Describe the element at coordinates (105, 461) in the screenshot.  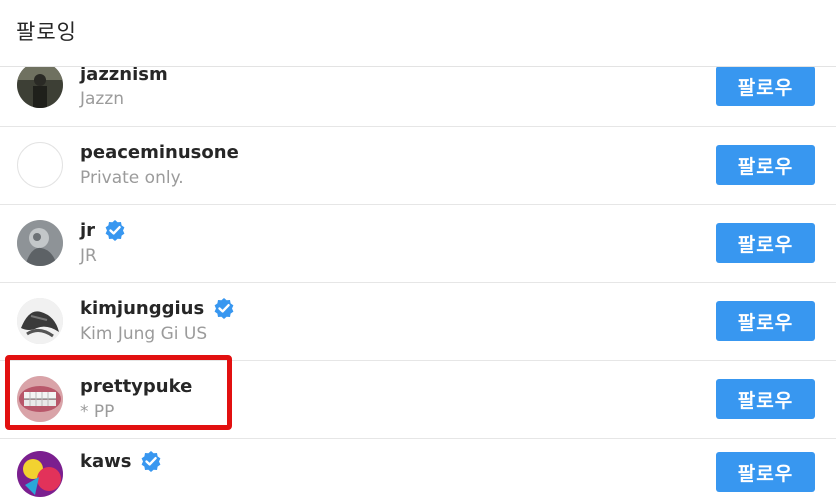
I see `username-text: kaws` at that location.